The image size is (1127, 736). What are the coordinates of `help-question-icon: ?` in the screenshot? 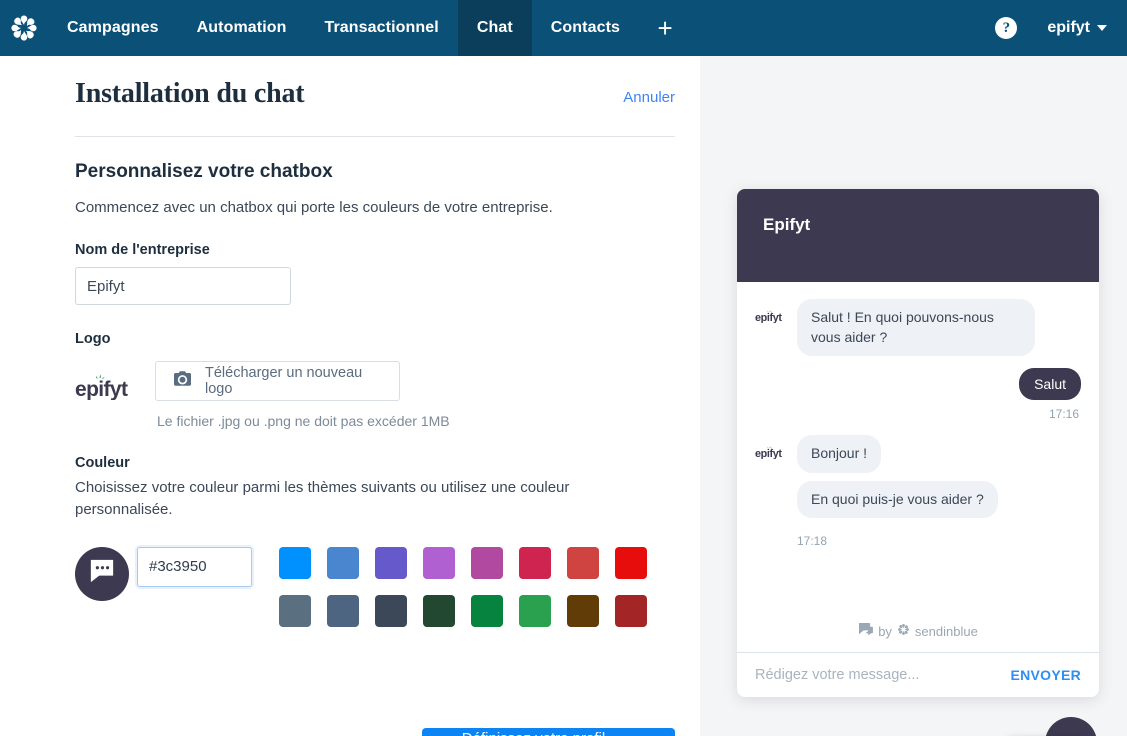 It's located at (1006, 28).